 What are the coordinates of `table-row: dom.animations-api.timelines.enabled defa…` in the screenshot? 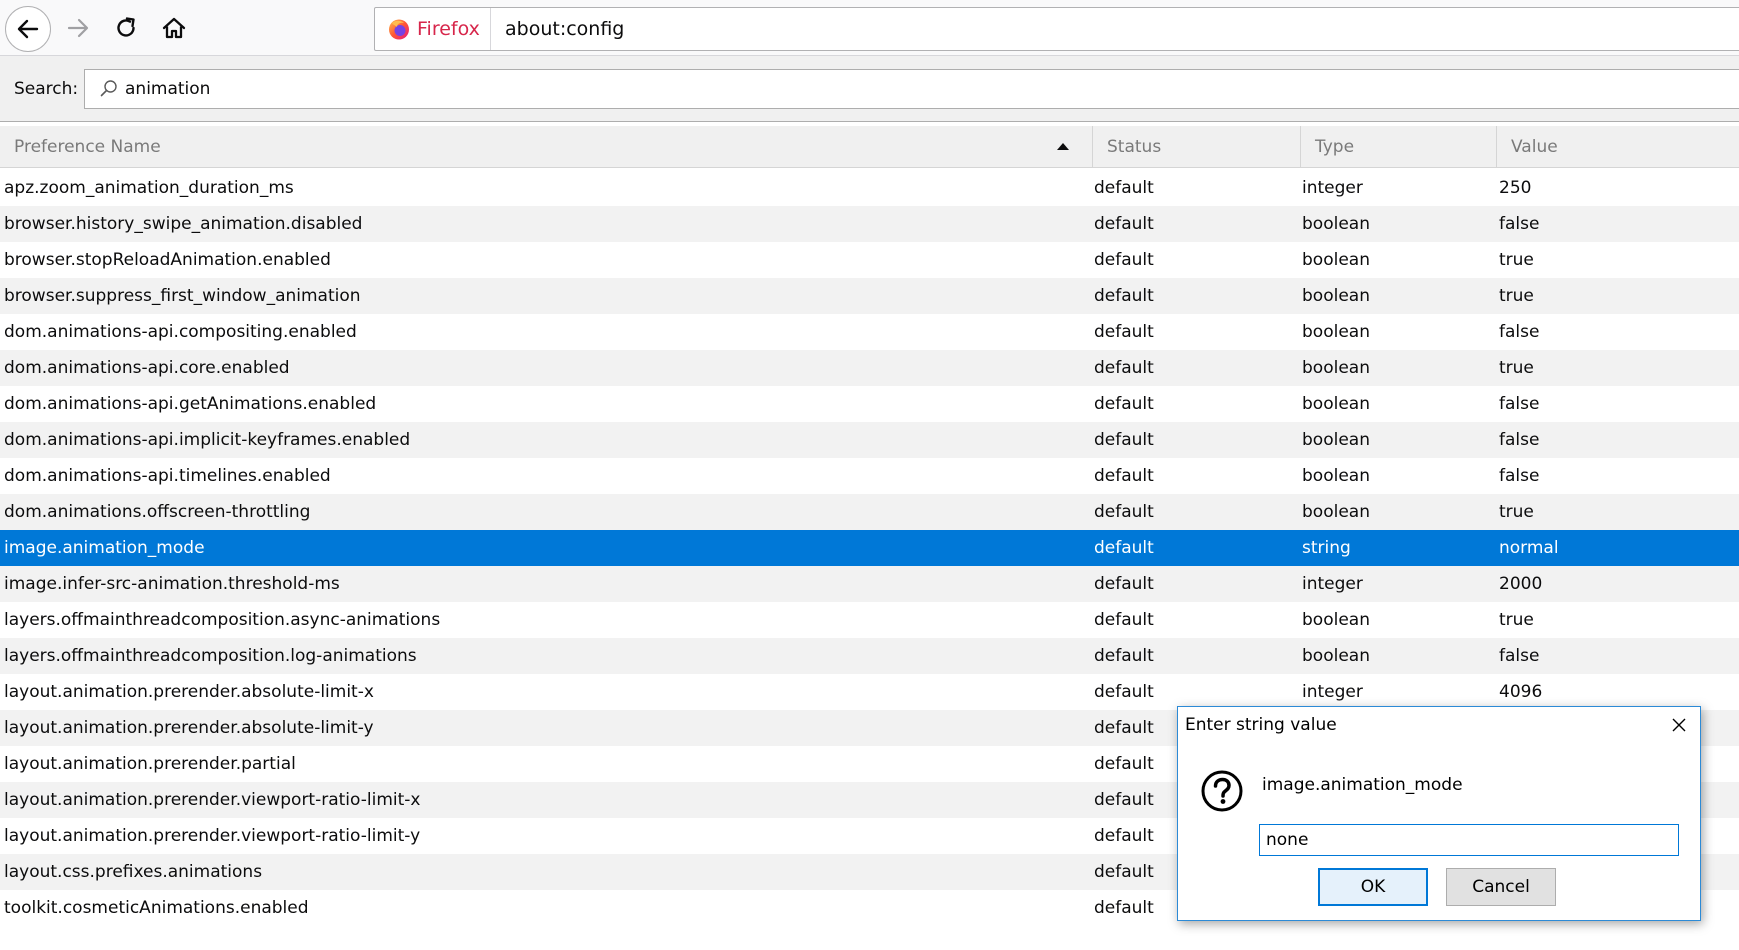 It's located at (869, 476).